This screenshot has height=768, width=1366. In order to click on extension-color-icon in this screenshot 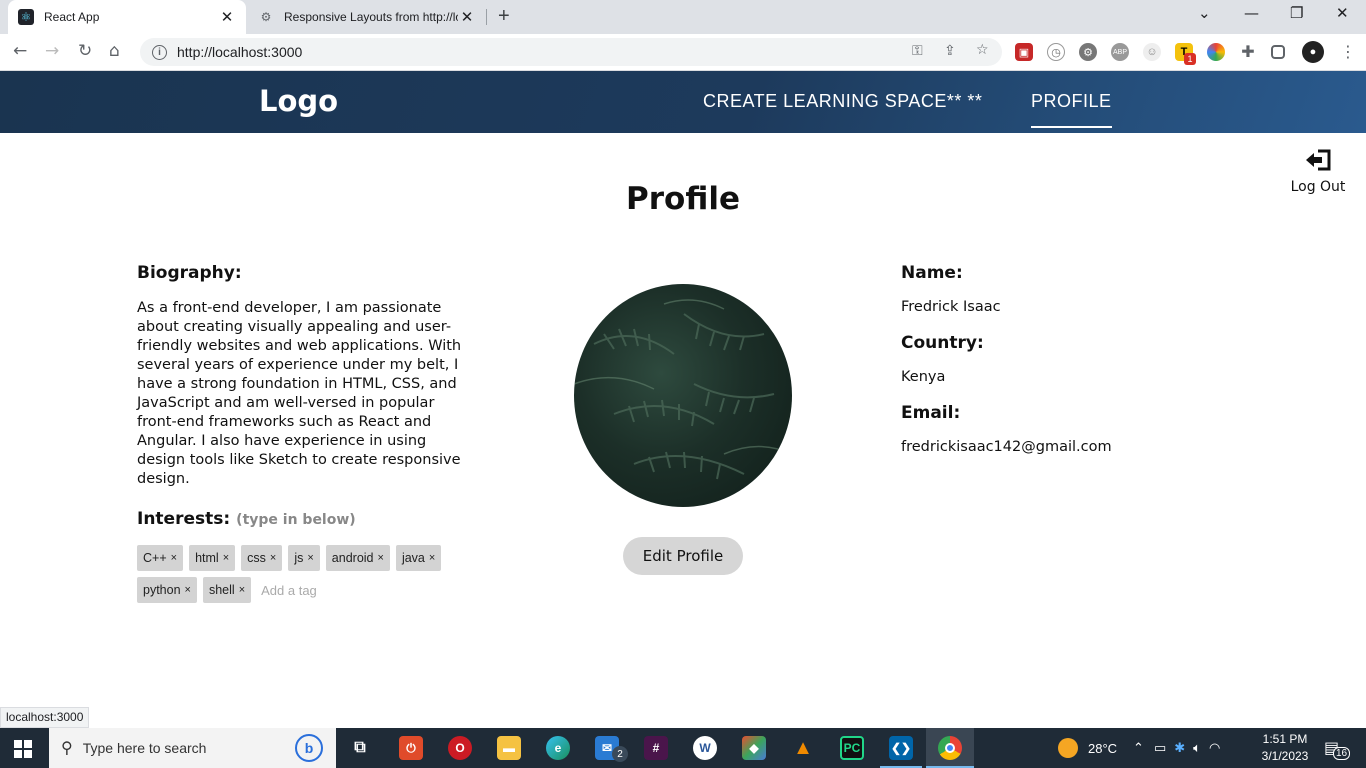, I will do `click(1216, 52)`.